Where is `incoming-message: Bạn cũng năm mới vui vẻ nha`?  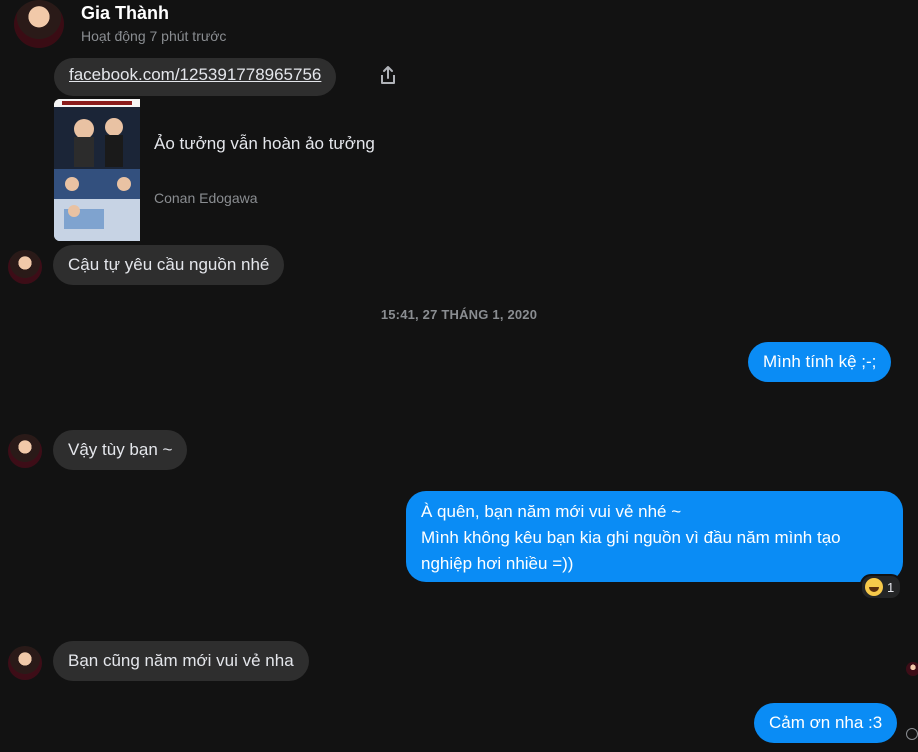
incoming-message: Bạn cũng năm mới vui vẻ nha is located at coordinates (181, 661).